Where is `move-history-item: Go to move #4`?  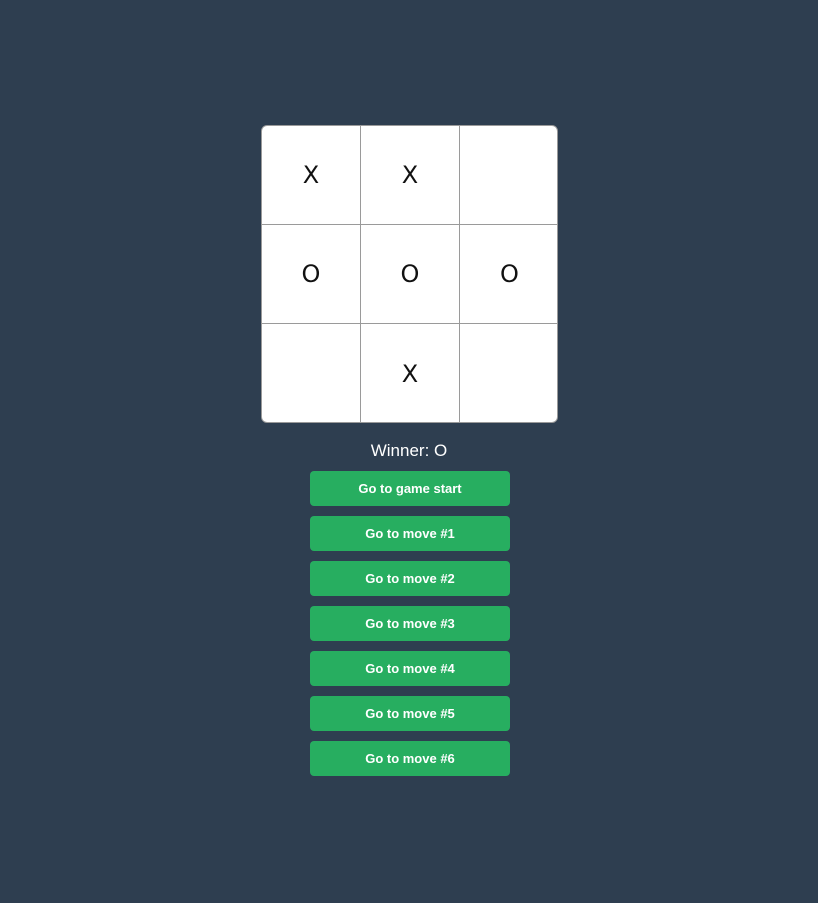
move-history-item: Go to move #4 is located at coordinates (410, 668).